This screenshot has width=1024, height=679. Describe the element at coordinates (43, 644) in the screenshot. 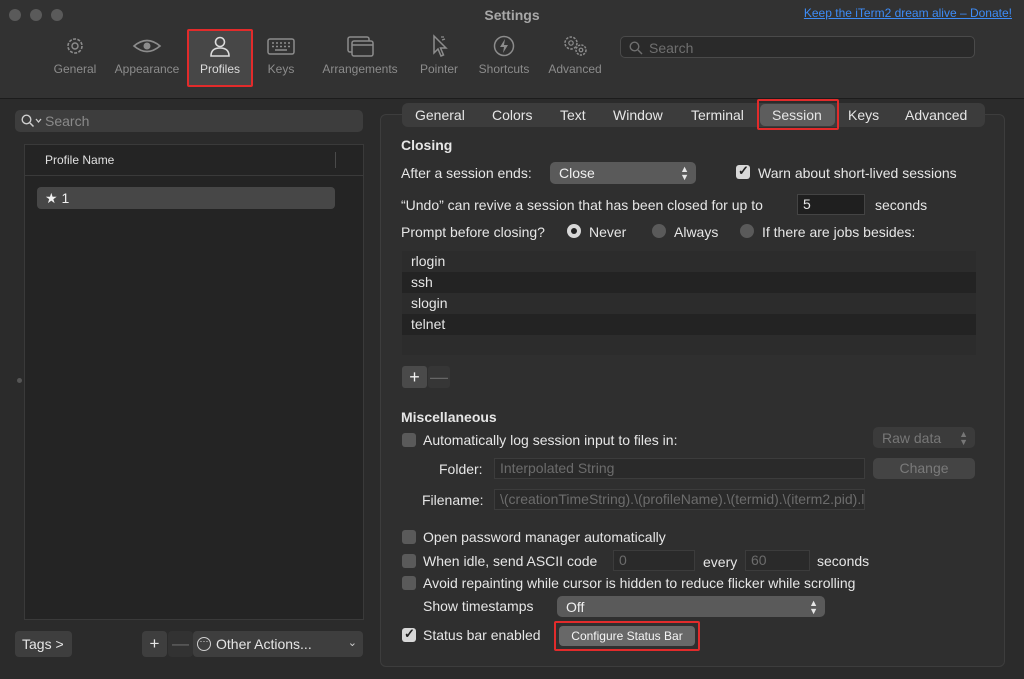

I see `tags-button: Tags >` at that location.